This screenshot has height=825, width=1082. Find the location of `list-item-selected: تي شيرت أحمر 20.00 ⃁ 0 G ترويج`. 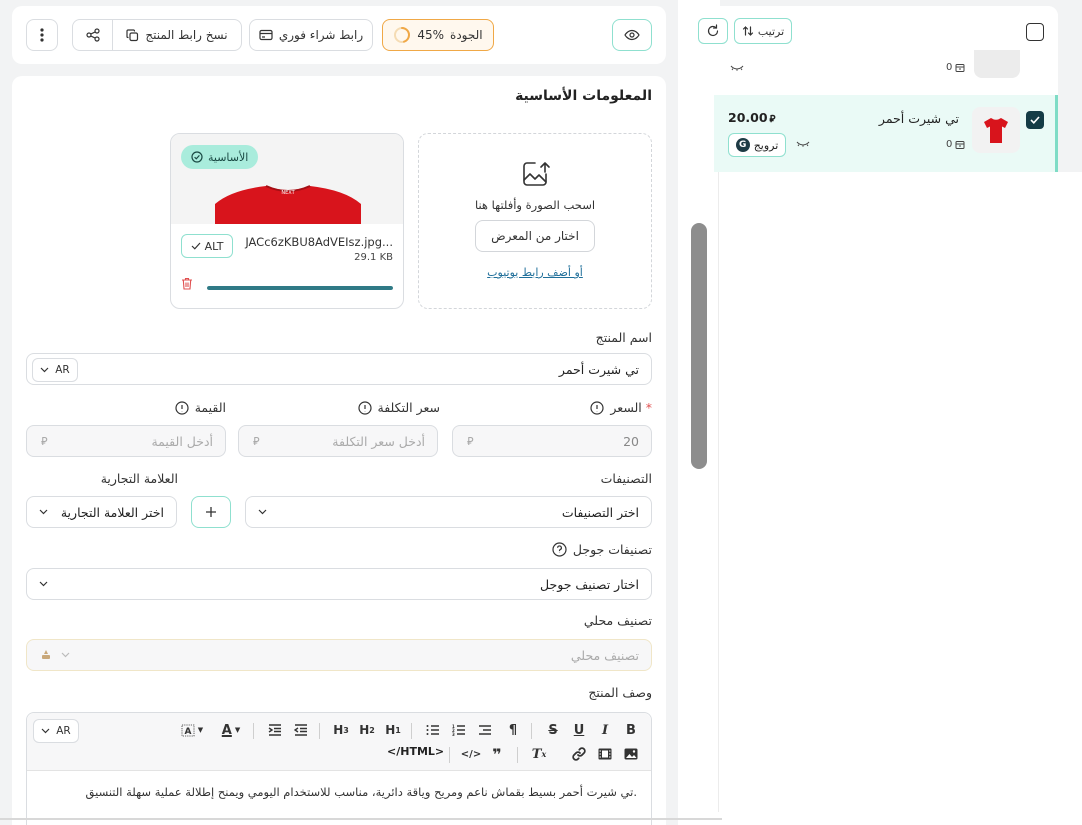

list-item-selected: تي شيرت أحمر 20.00 ⃁ 0 G ترويج is located at coordinates (886, 133).